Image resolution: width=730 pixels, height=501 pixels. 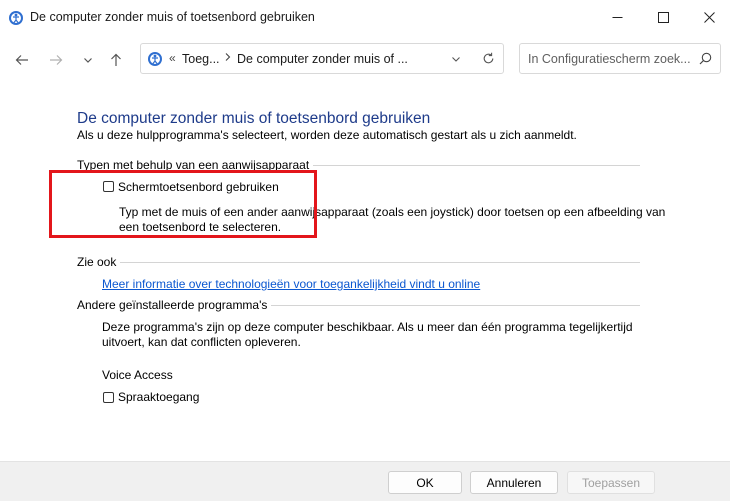 What do you see at coordinates (172, 58) in the screenshot?
I see `breadcrumb-overflow: «` at bounding box center [172, 58].